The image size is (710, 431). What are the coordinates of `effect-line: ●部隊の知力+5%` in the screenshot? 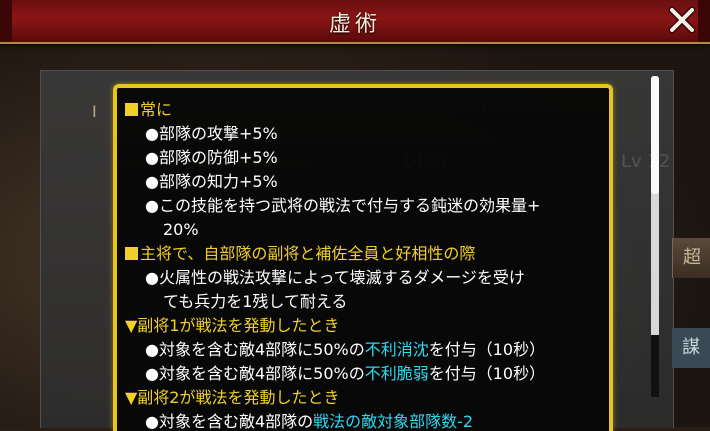 It's located at (211, 181).